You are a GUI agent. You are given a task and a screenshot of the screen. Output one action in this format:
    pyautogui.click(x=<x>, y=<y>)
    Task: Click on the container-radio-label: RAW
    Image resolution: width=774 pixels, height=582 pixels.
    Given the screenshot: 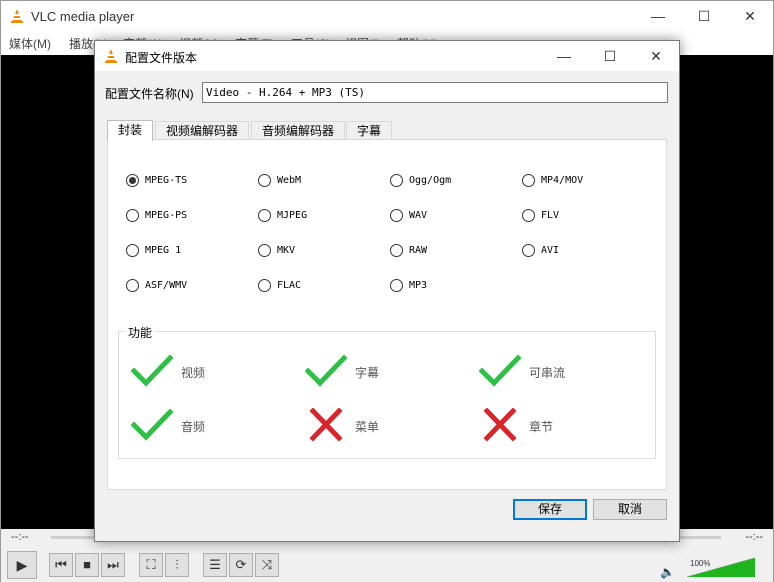 What is the action you would take?
    pyautogui.click(x=418, y=250)
    